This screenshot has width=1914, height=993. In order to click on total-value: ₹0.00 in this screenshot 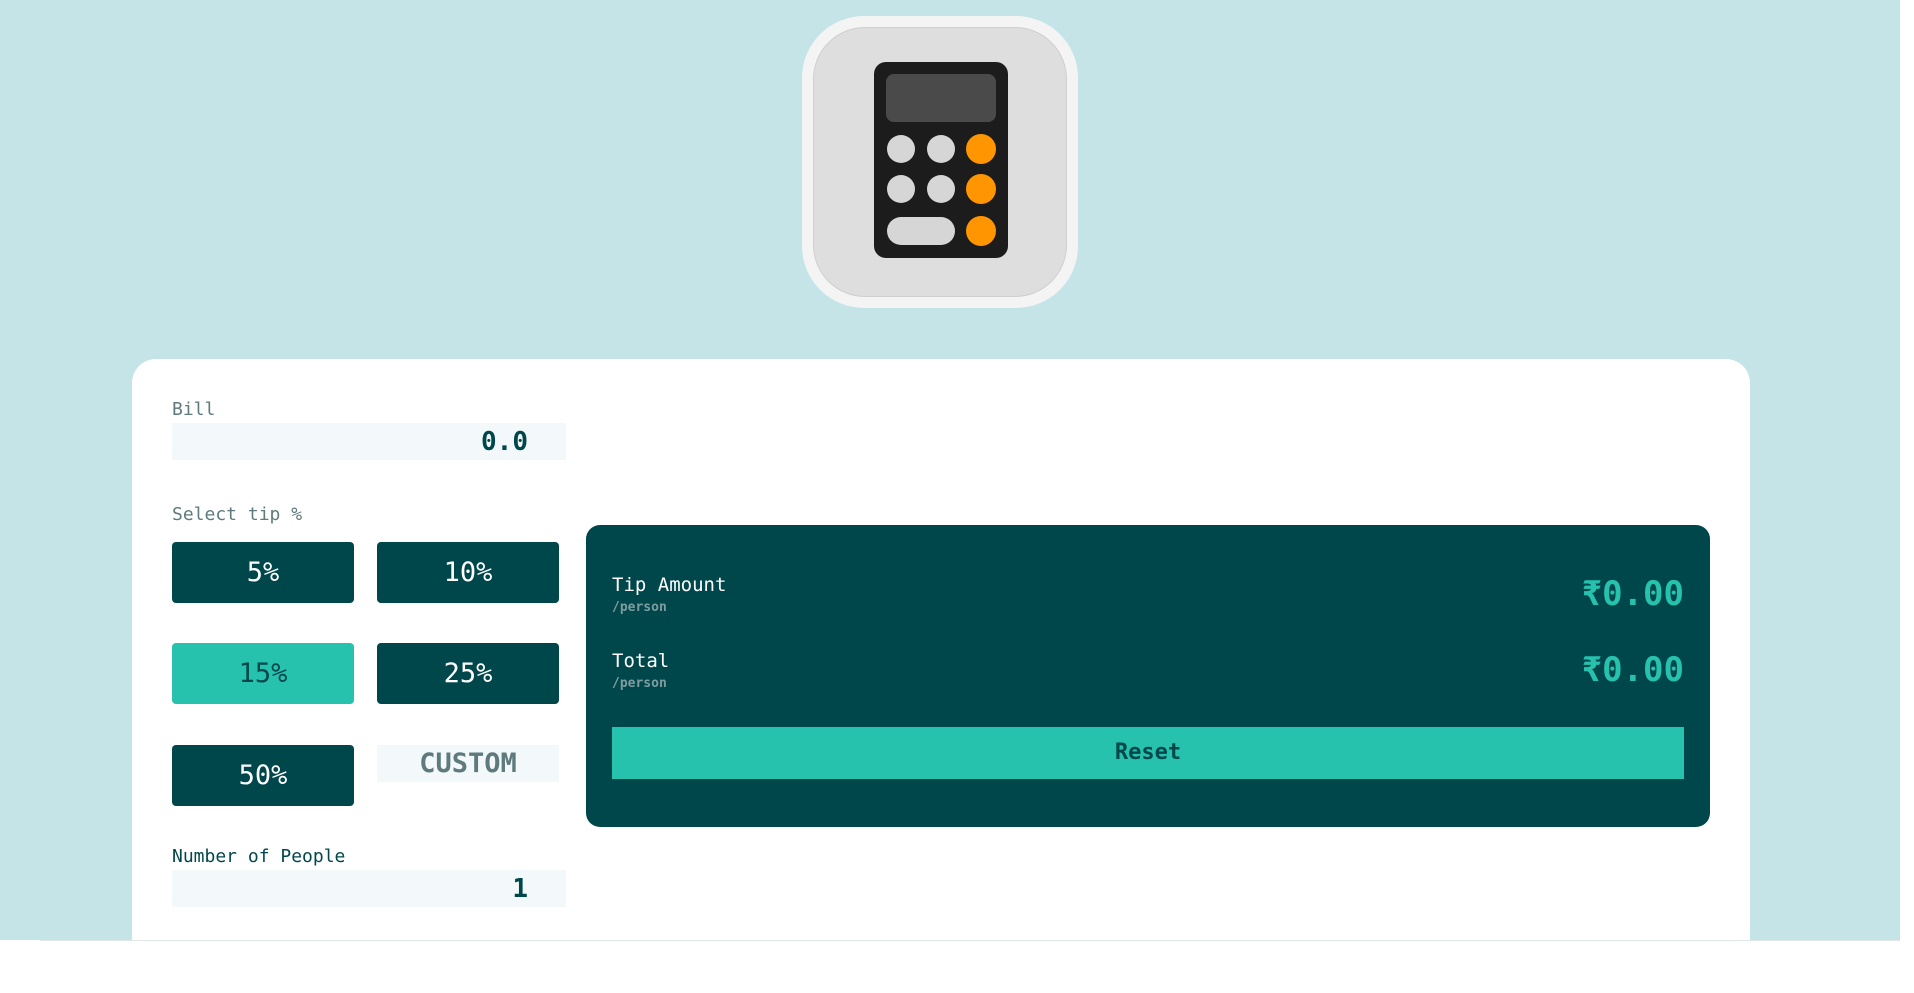, I will do `click(1632, 670)`.